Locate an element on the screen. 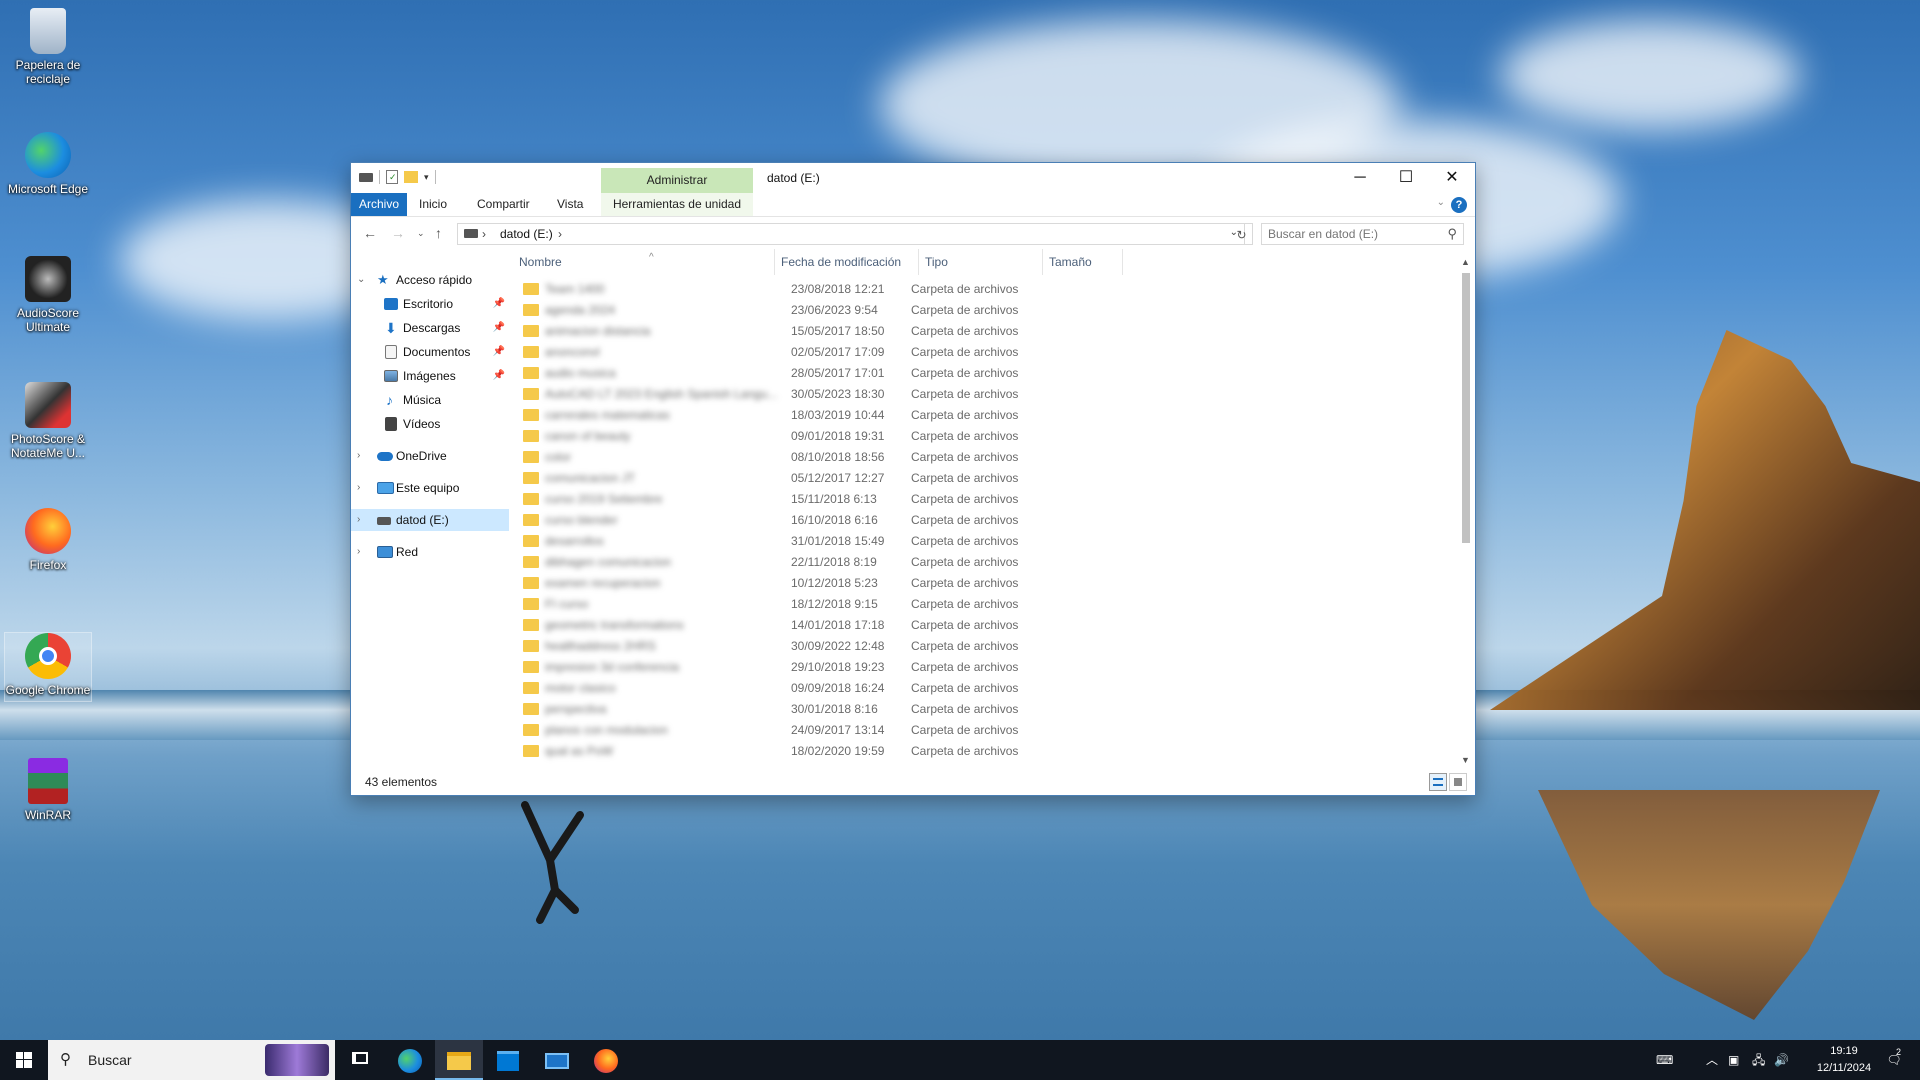  search-icon: ⚲ is located at coordinates (1452, 234).